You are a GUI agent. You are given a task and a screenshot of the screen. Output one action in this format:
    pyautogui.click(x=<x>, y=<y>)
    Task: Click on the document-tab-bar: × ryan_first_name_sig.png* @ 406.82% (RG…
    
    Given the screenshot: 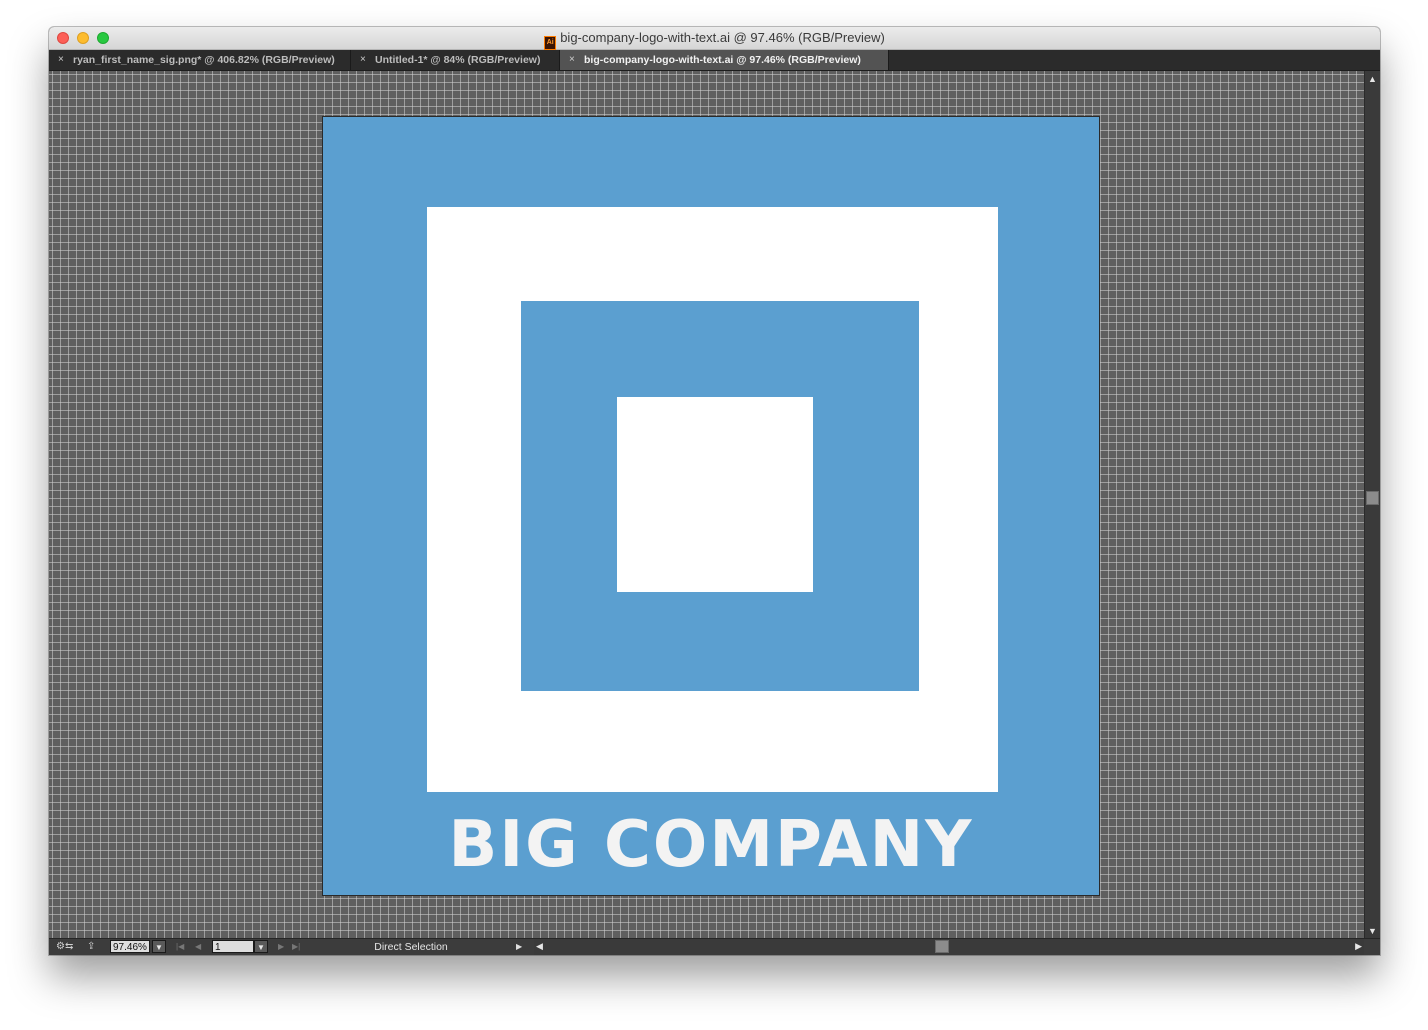 What is the action you would take?
    pyautogui.click(x=714, y=60)
    